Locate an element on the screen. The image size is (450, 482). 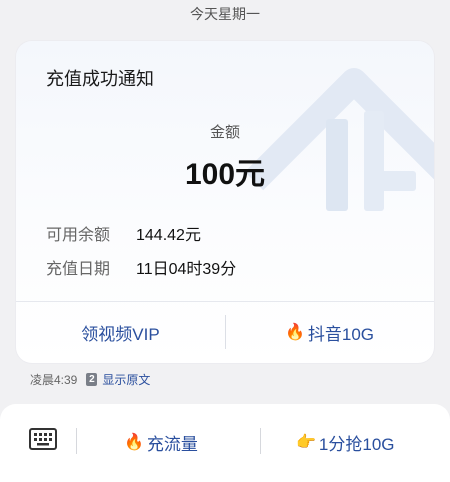
recharge-data-label: 充流量 is located at coordinates (172, 444).